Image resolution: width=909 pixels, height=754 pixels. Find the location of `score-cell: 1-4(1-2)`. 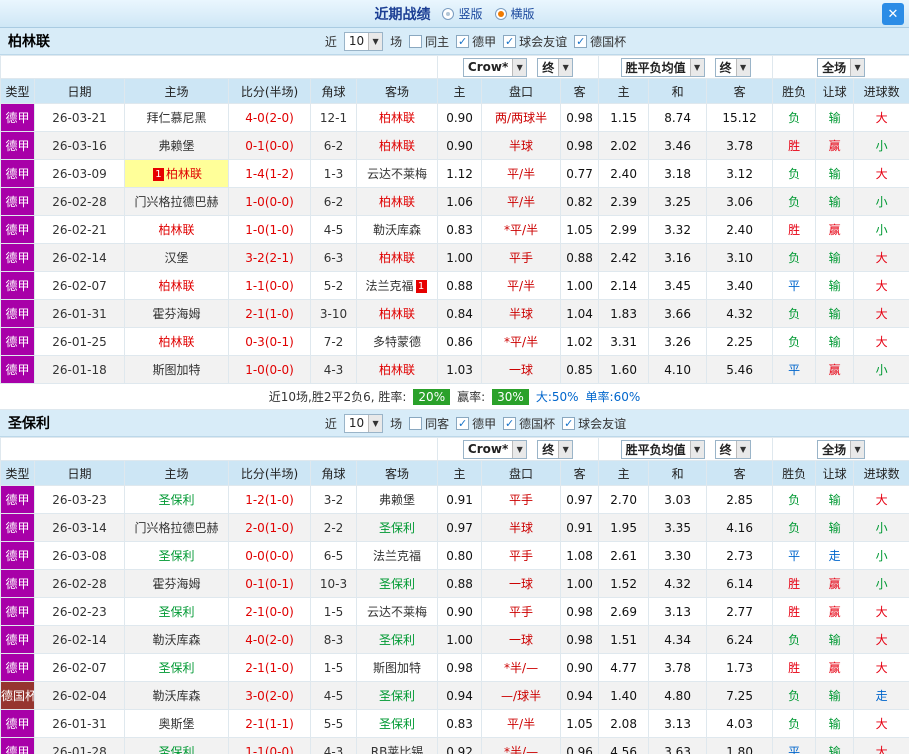

score-cell: 1-4(1-2) is located at coordinates (269, 173).